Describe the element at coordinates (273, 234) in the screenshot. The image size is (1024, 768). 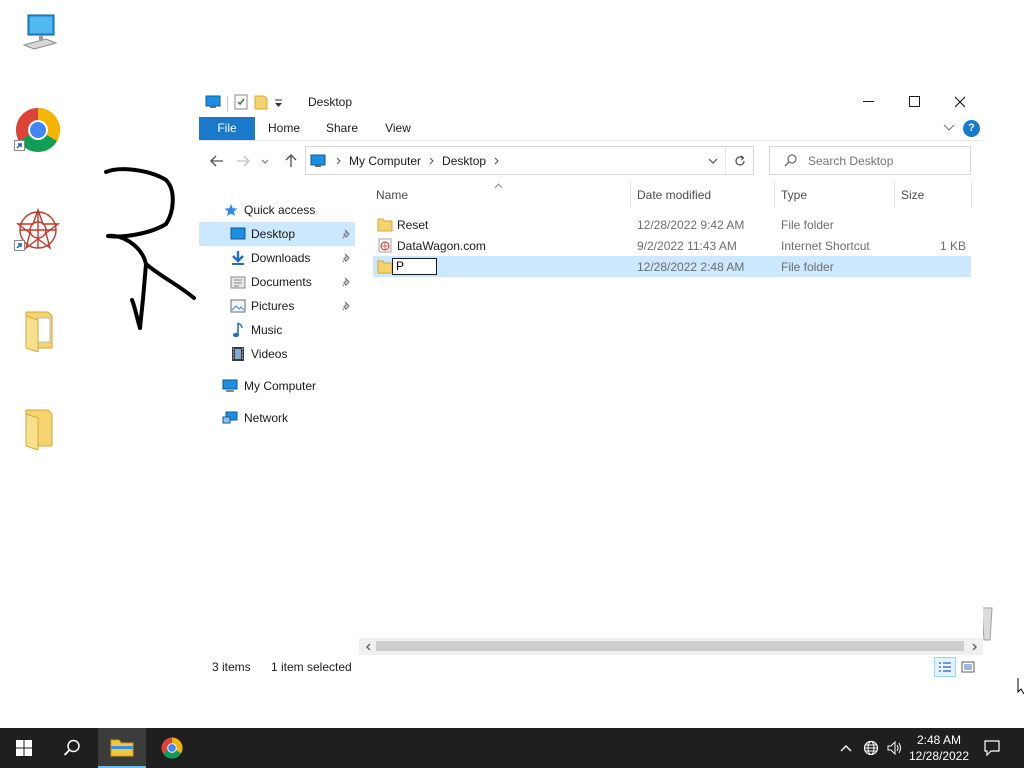
I see `nav-item-label: Desktop` at that location.